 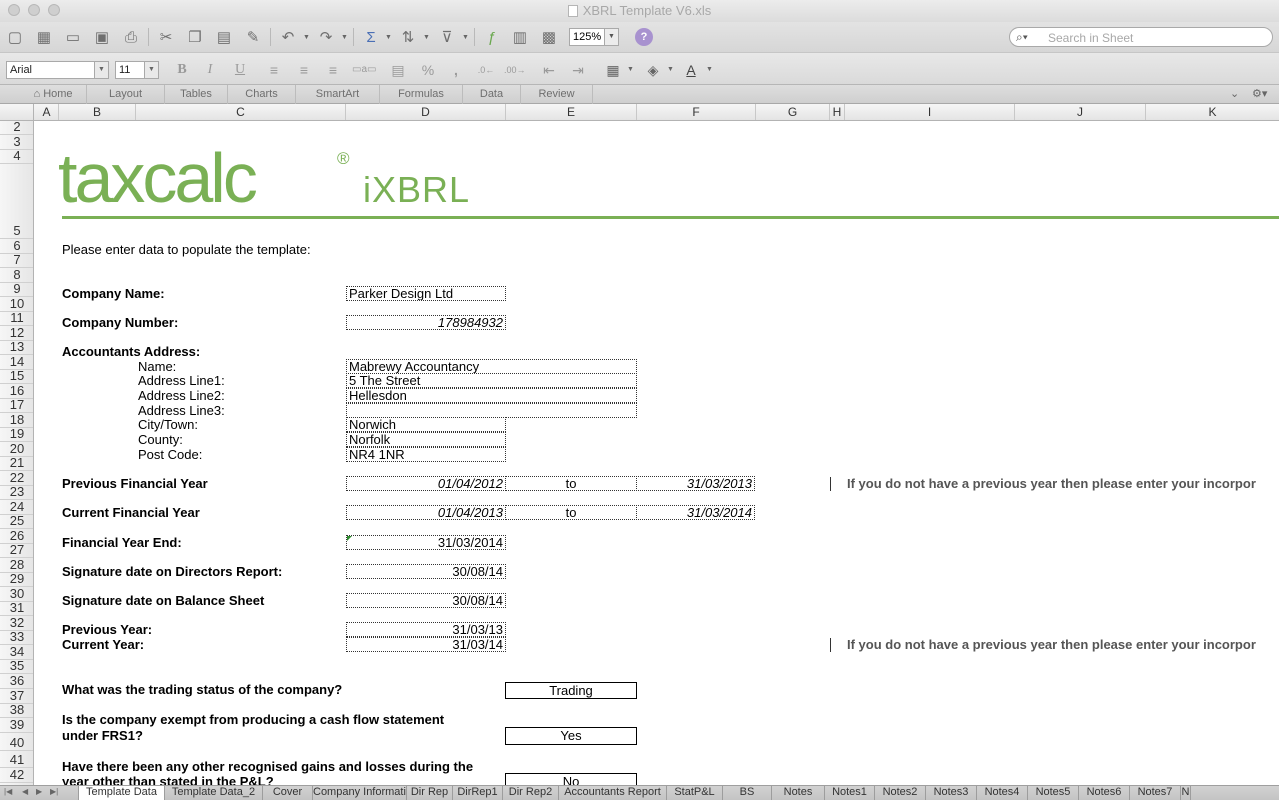 What do you see at coordinates (16, 681) in the screenshot?
I see `row-header: 36` at bounding box center [16, 681].